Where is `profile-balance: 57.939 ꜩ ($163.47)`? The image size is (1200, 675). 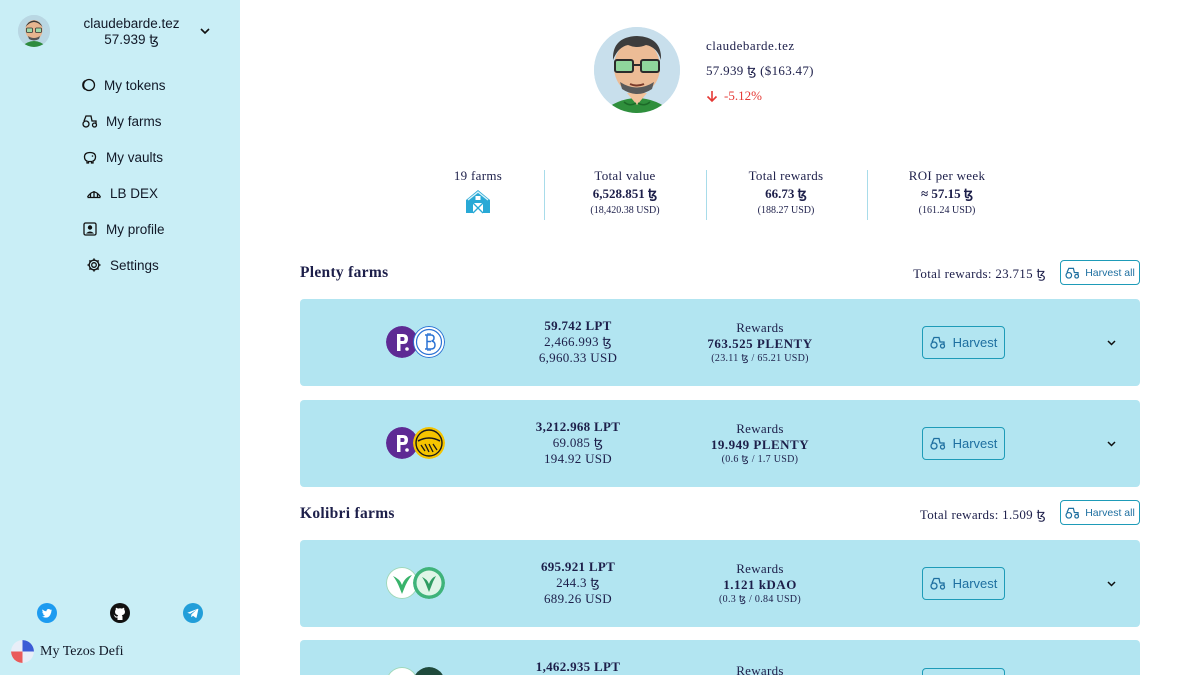 profile-balance: 57.939 ꜩ ($163.47) is located at coordinates (760, 70).